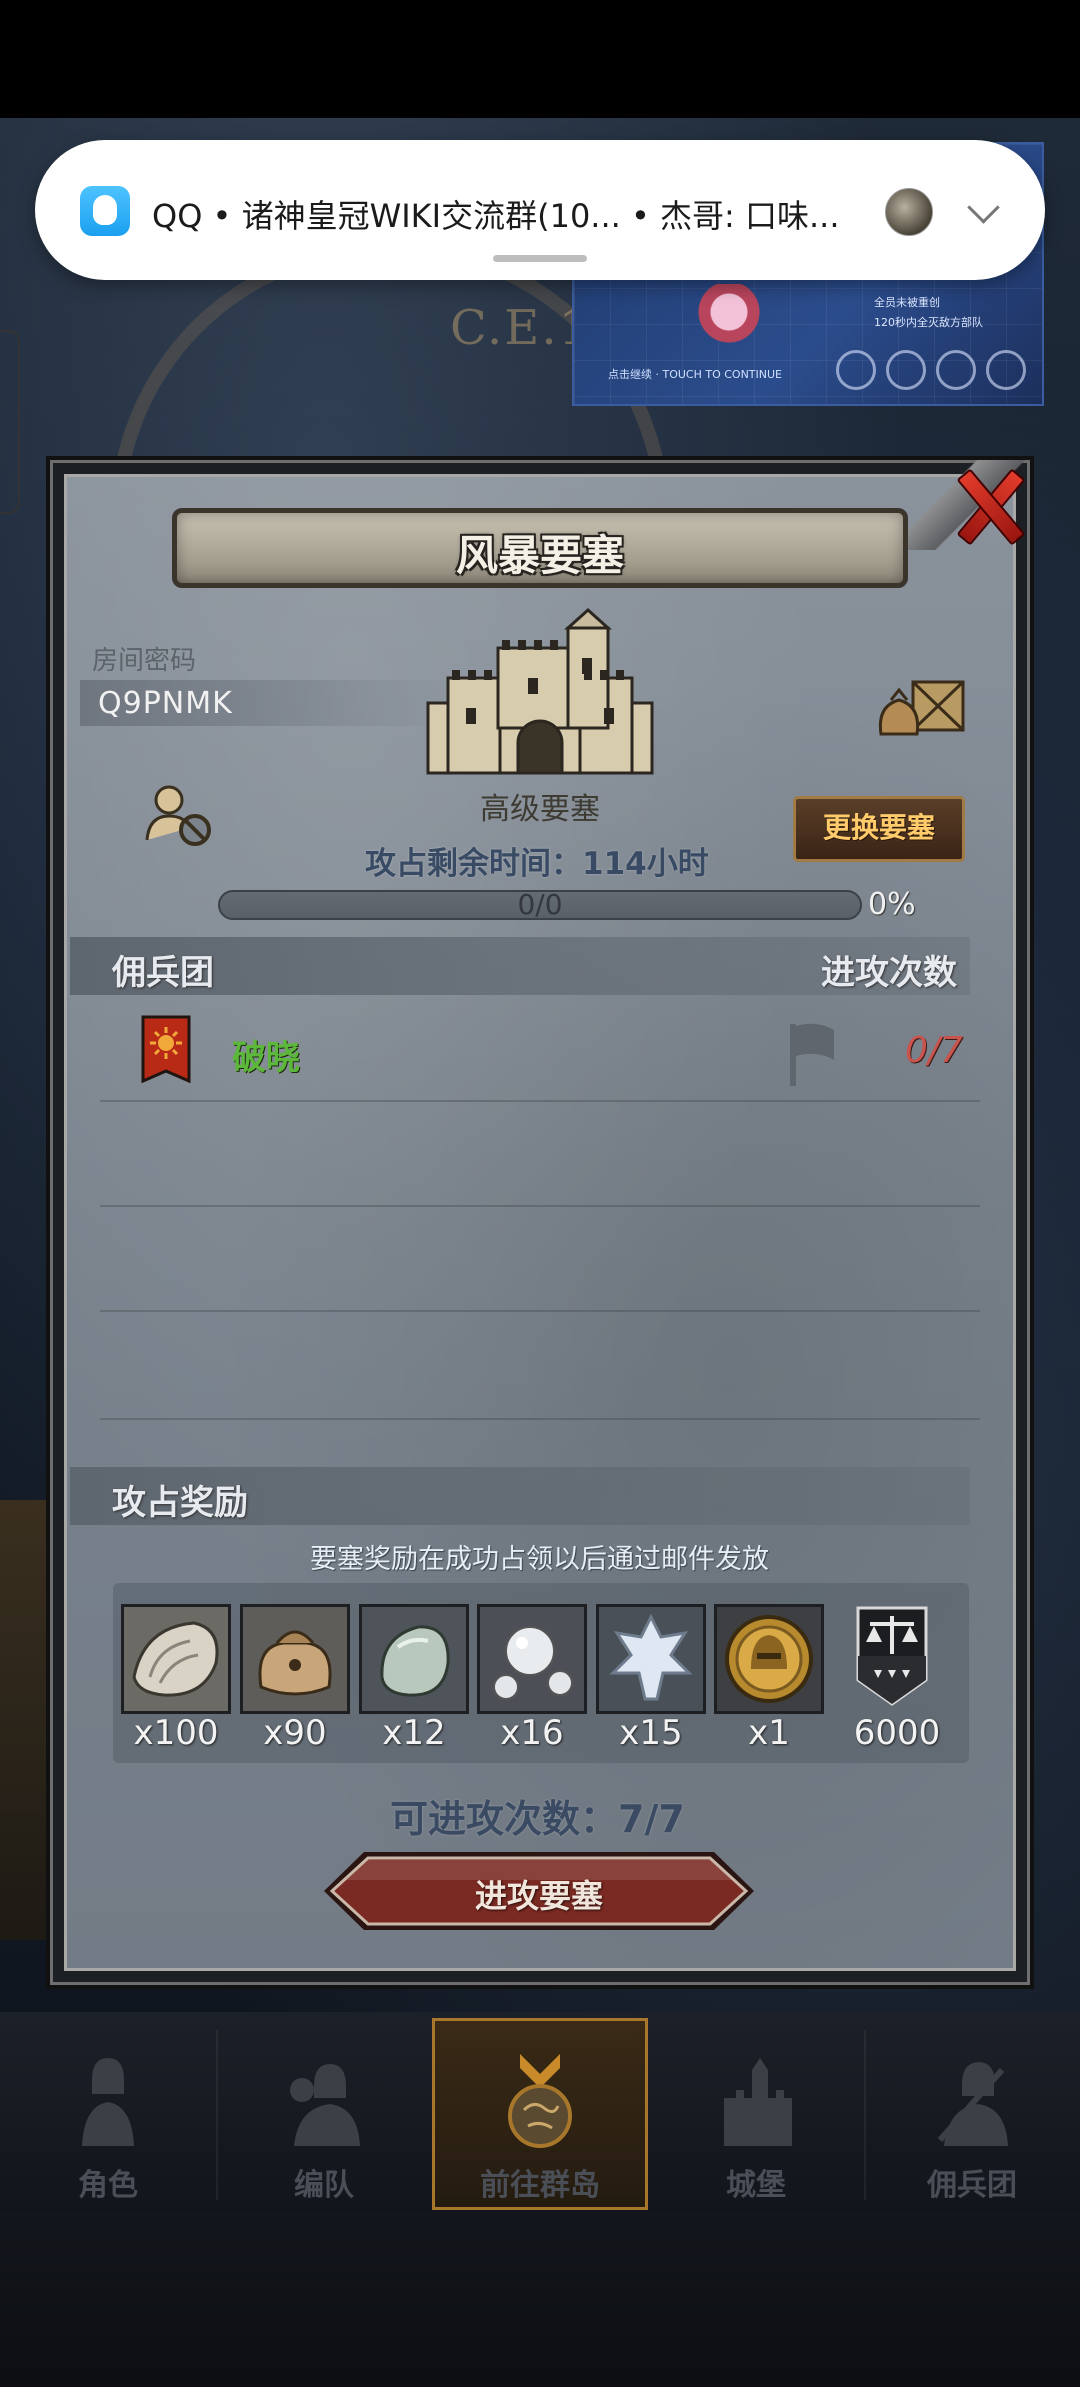  What do you see at coordinates (537, 1819) in the screenshot?
I see `available-attacks-label: 可进攻次数：7/7` at bounding box center [537, 1819].